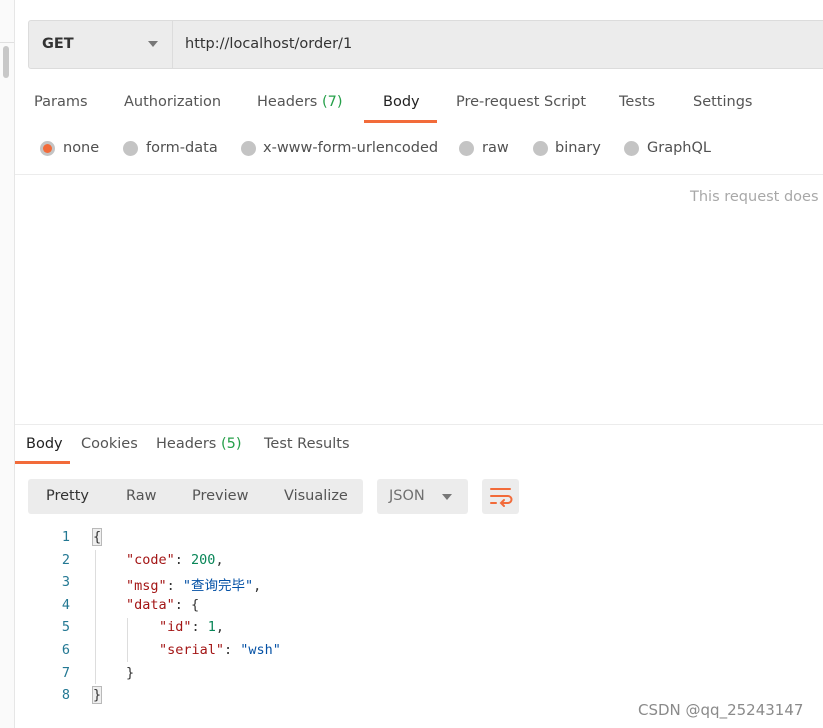 Image resolution: width=823 pixels, height=728 pixels. I want to click on response-tab-test-results: Test Results, so click(307, 444).